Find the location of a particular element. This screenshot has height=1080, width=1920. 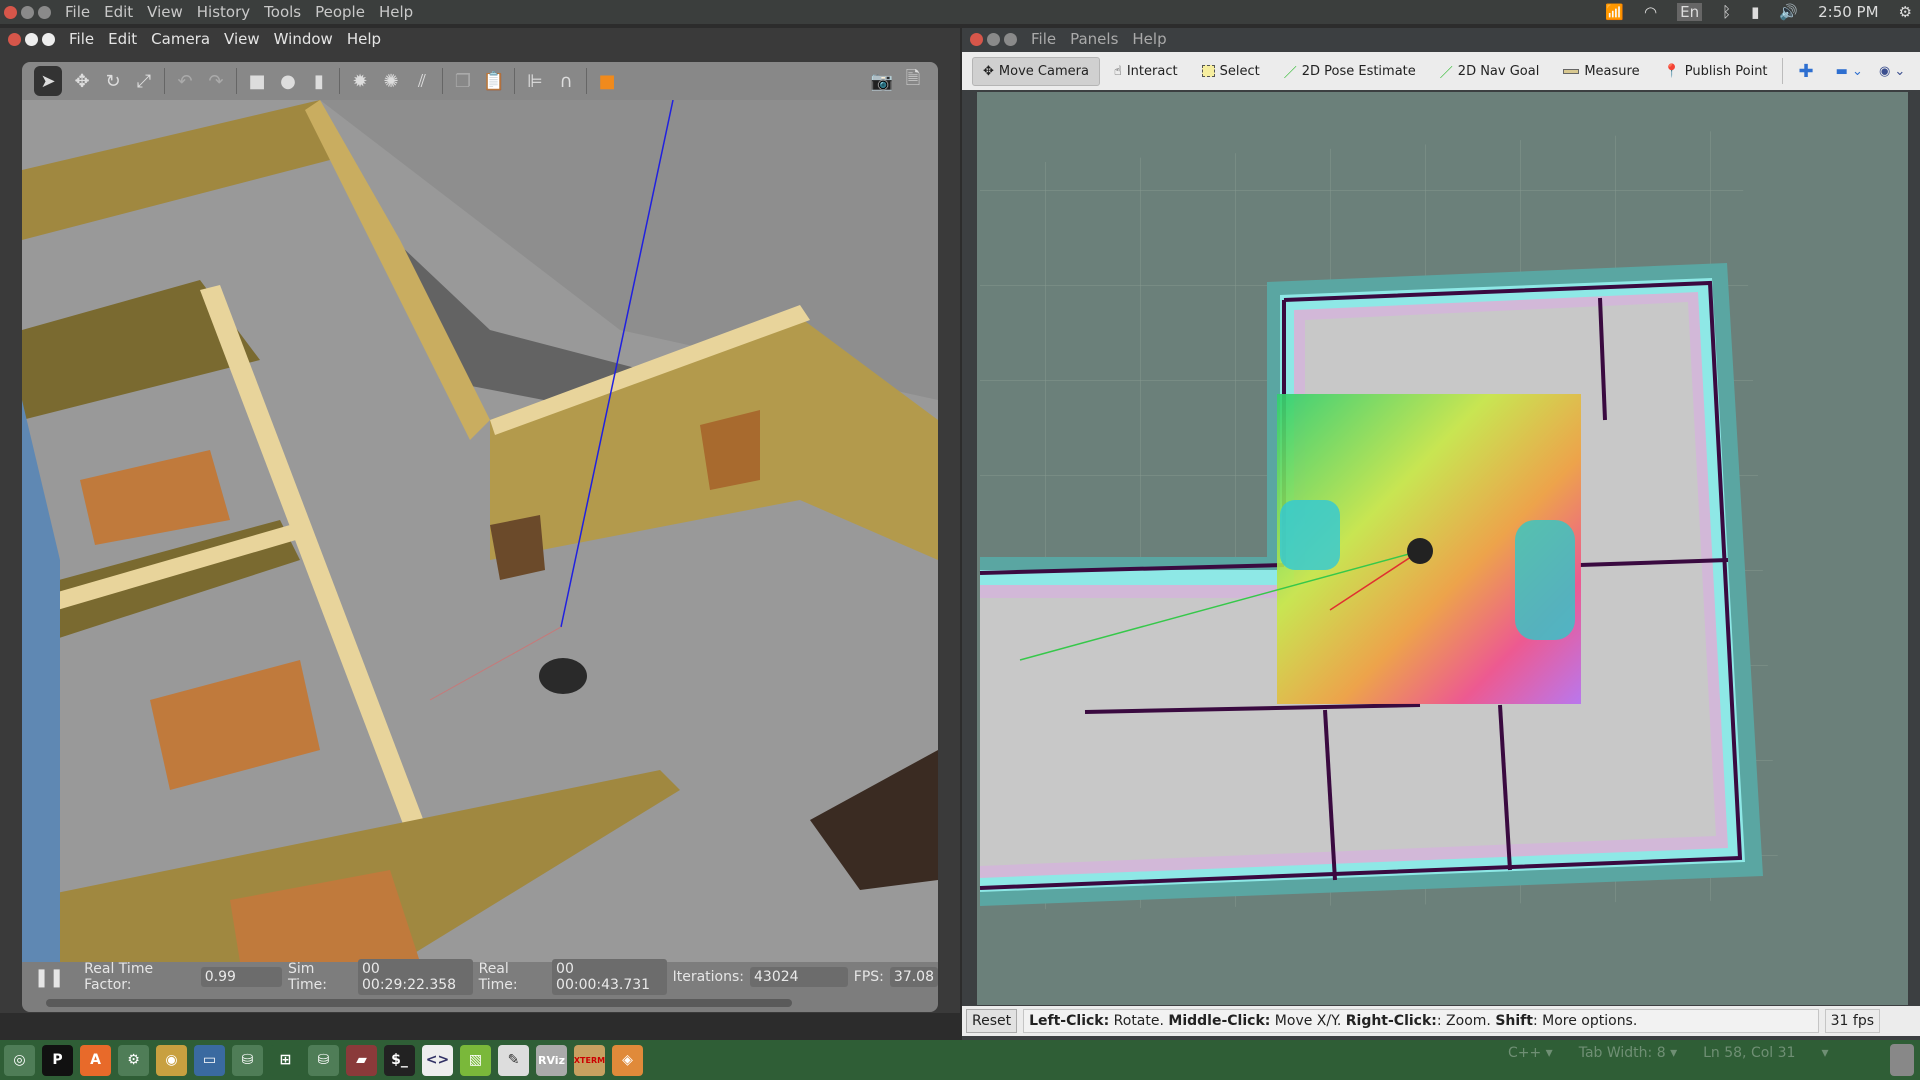

rotate-icon: ↻ is located at coordinates (113, 81).